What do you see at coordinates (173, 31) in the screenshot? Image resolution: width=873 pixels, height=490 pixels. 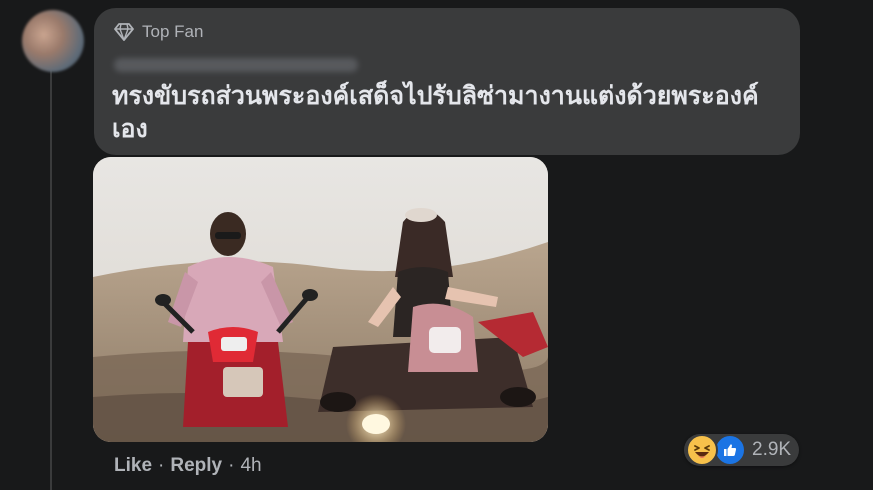 I see `badge-label: Top Fan` at bounding box center [173, 31].